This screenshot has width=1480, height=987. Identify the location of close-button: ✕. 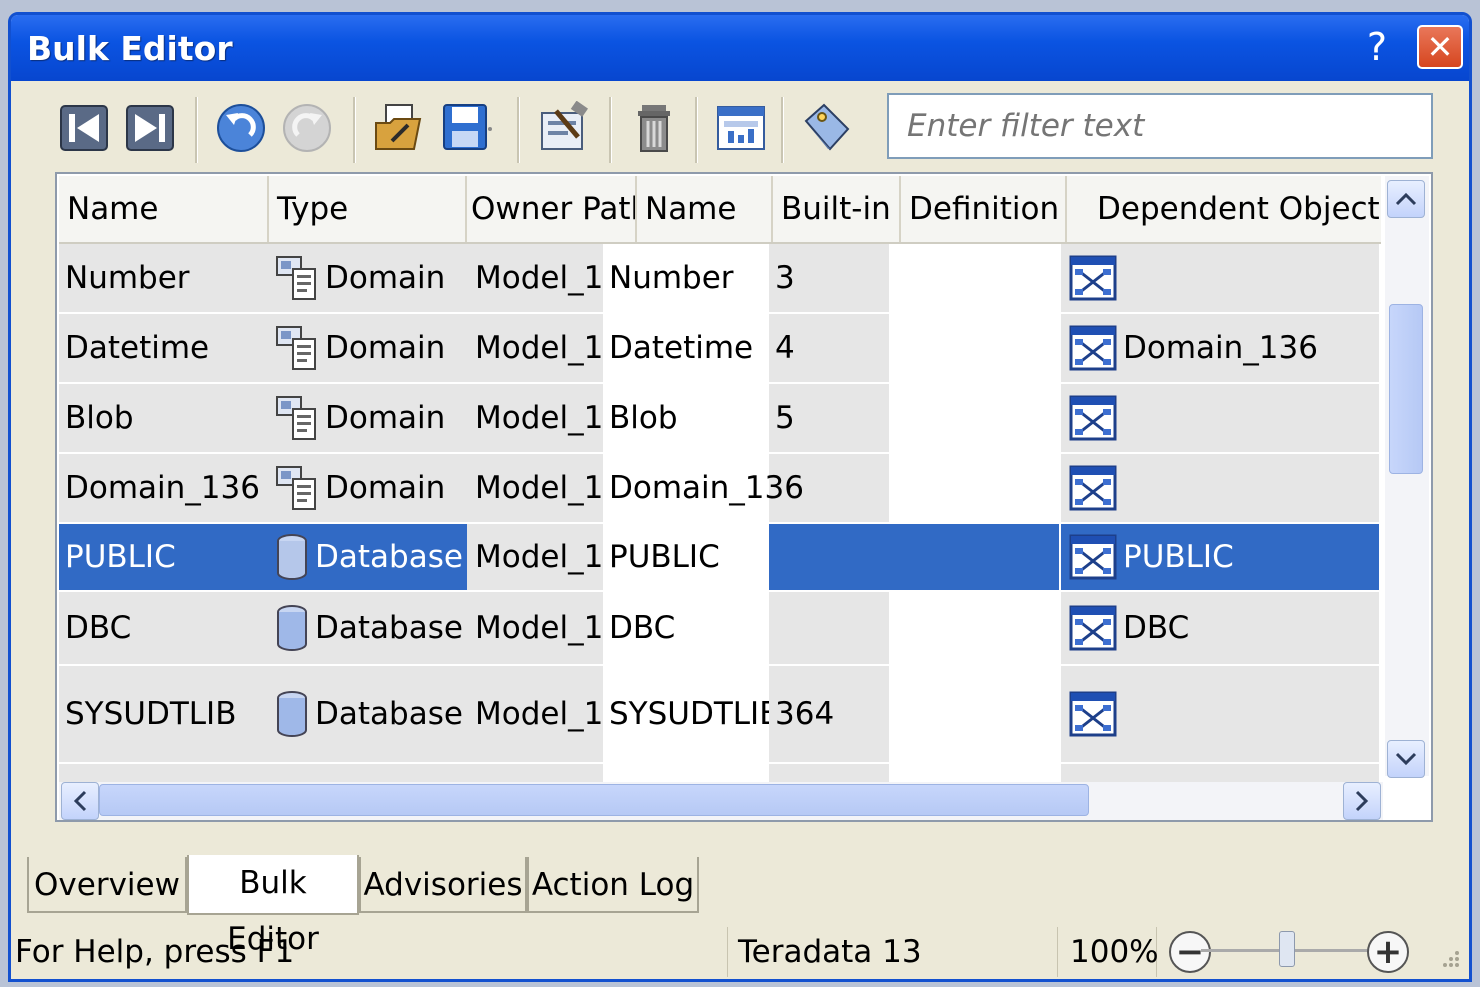
(1440, 47).